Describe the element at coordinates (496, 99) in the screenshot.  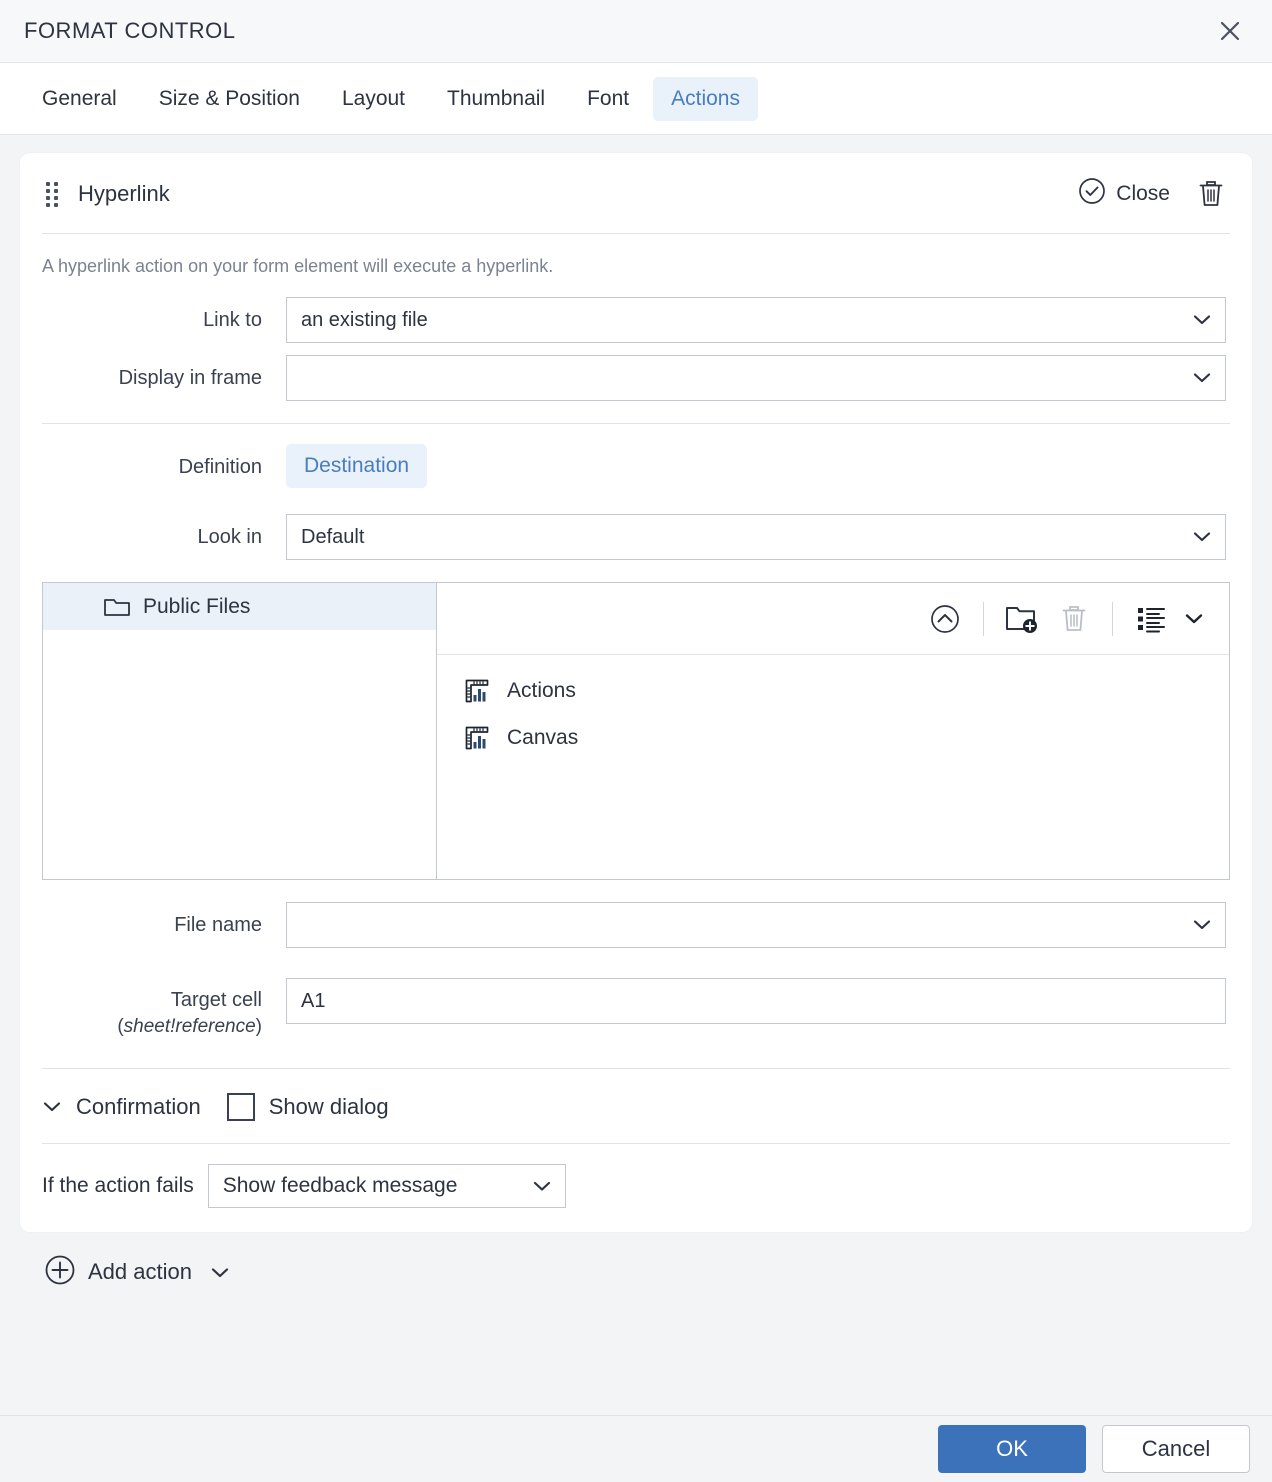
I see `tab-thumbnail: Thumbnail` at that location.